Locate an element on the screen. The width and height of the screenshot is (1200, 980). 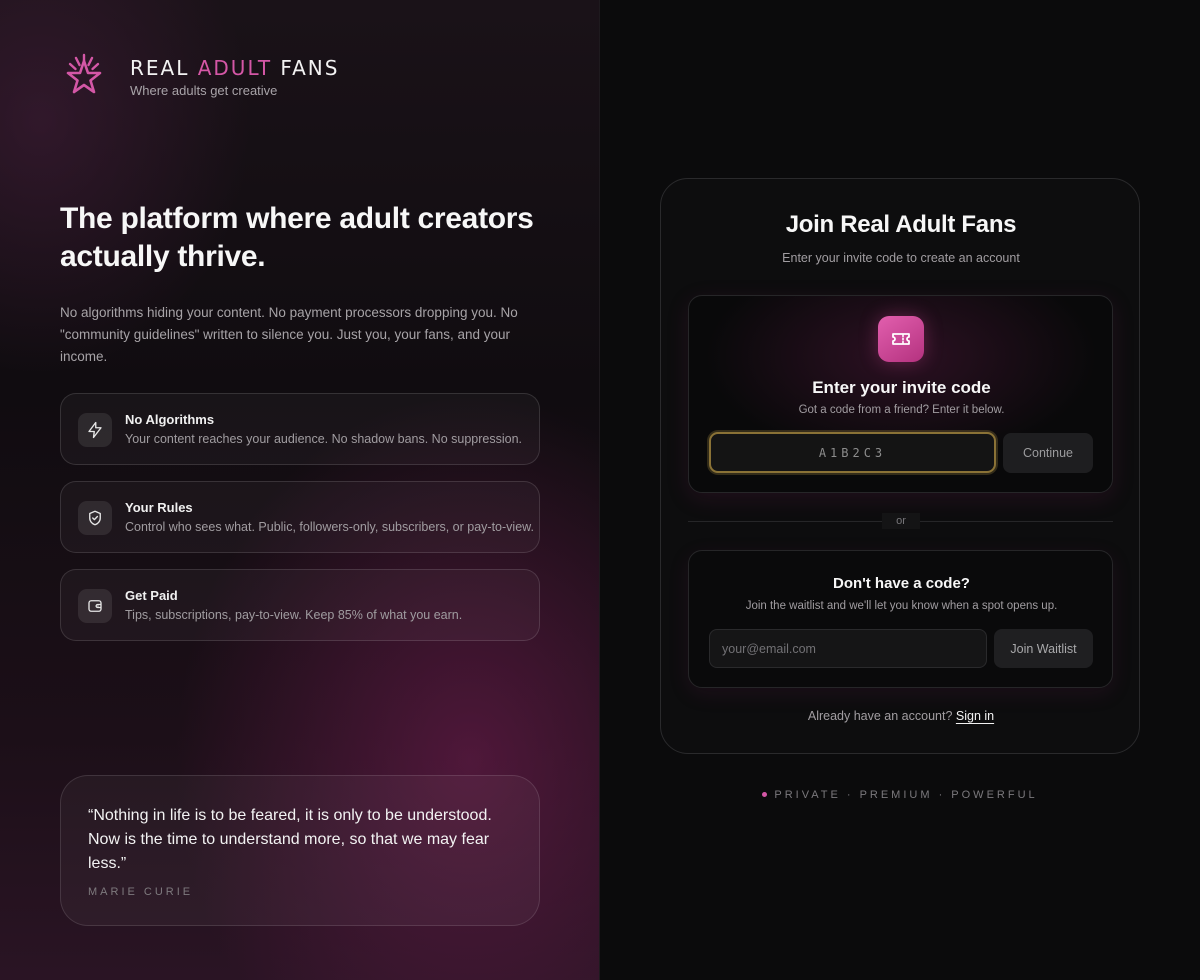
feature-title: Your Rules is located at coordinates (159, 507).